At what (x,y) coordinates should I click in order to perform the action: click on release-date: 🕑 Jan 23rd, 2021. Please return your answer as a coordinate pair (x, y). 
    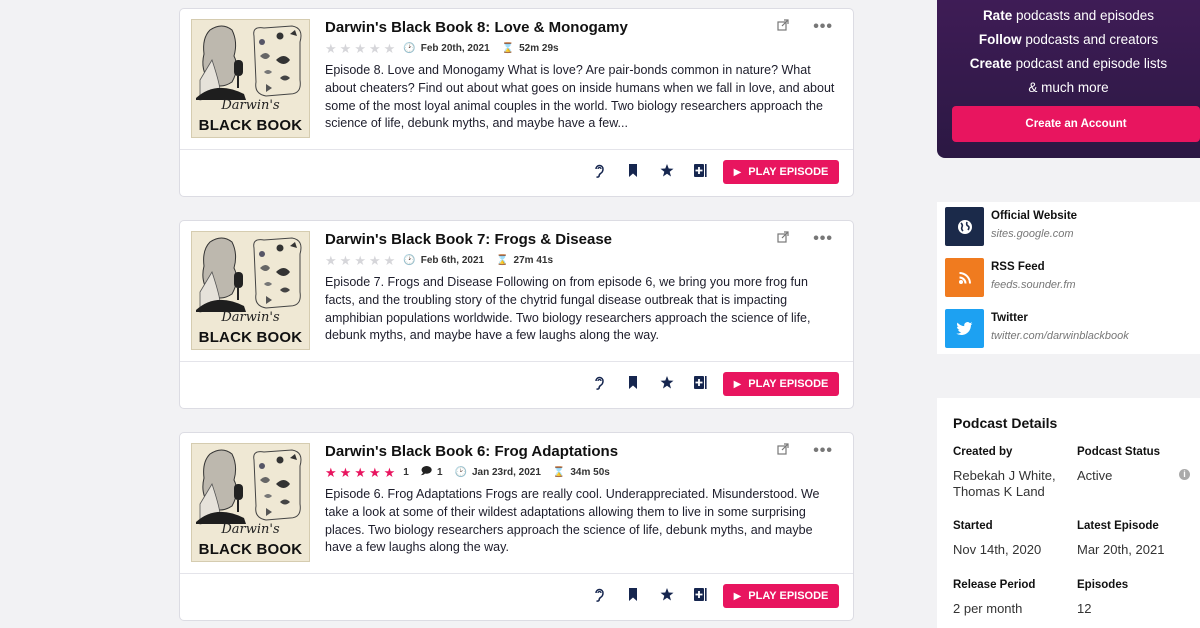
    Looking at the image, I should click on (497, 472).